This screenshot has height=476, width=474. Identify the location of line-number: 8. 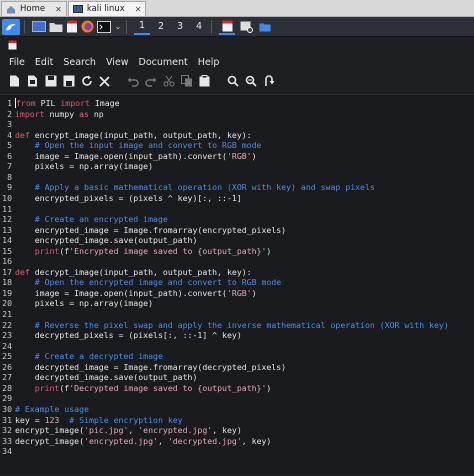
(9, 176).